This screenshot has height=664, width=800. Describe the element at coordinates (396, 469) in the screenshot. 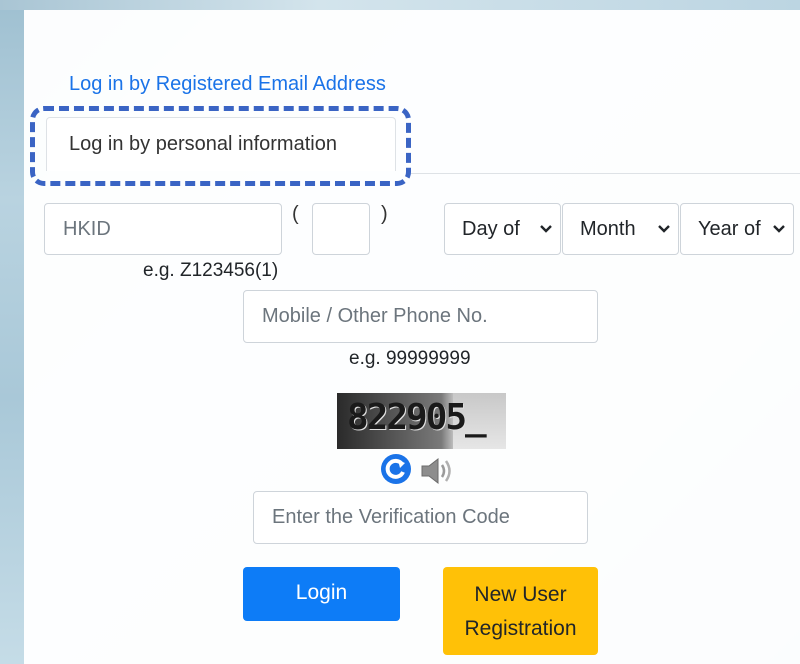

I see `refresh-icon` at that location.